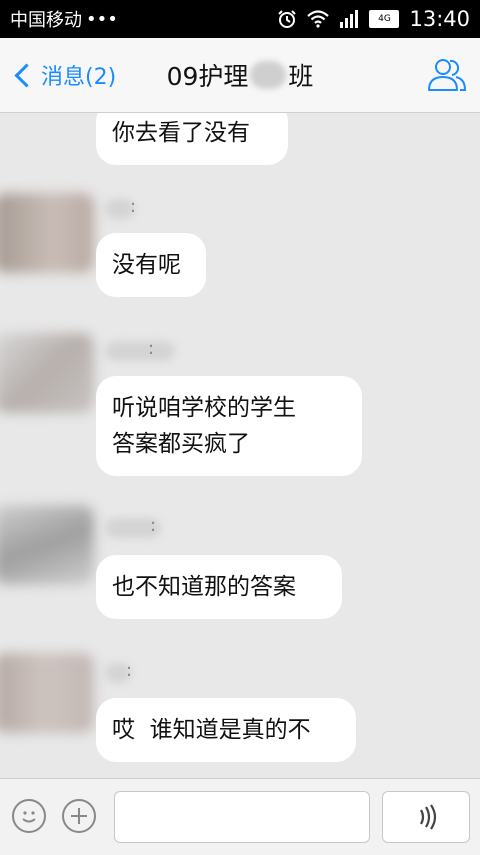 This screenshot has width=480, height=855. Describe the element at coordinates (240, 19) in the screenshot. I see `status-bar: 中国移动 ••• 4G 13:40` at that location.